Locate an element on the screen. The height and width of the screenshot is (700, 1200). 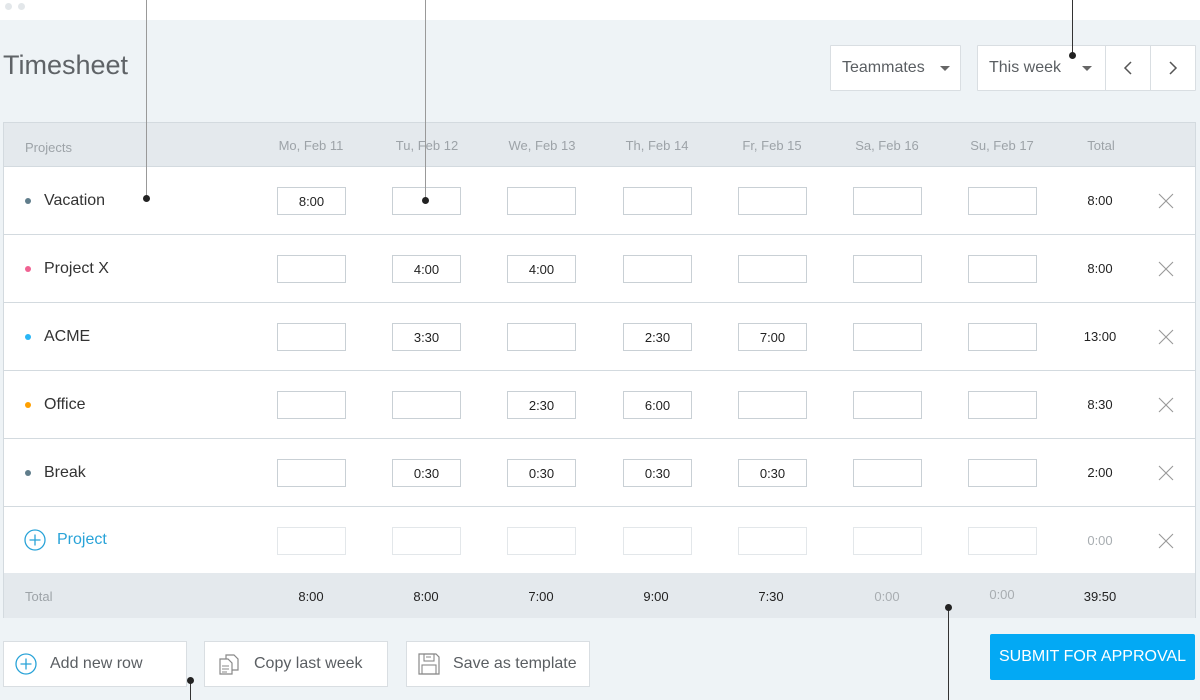
previous-week-button is located at coordinates (1127, 68).